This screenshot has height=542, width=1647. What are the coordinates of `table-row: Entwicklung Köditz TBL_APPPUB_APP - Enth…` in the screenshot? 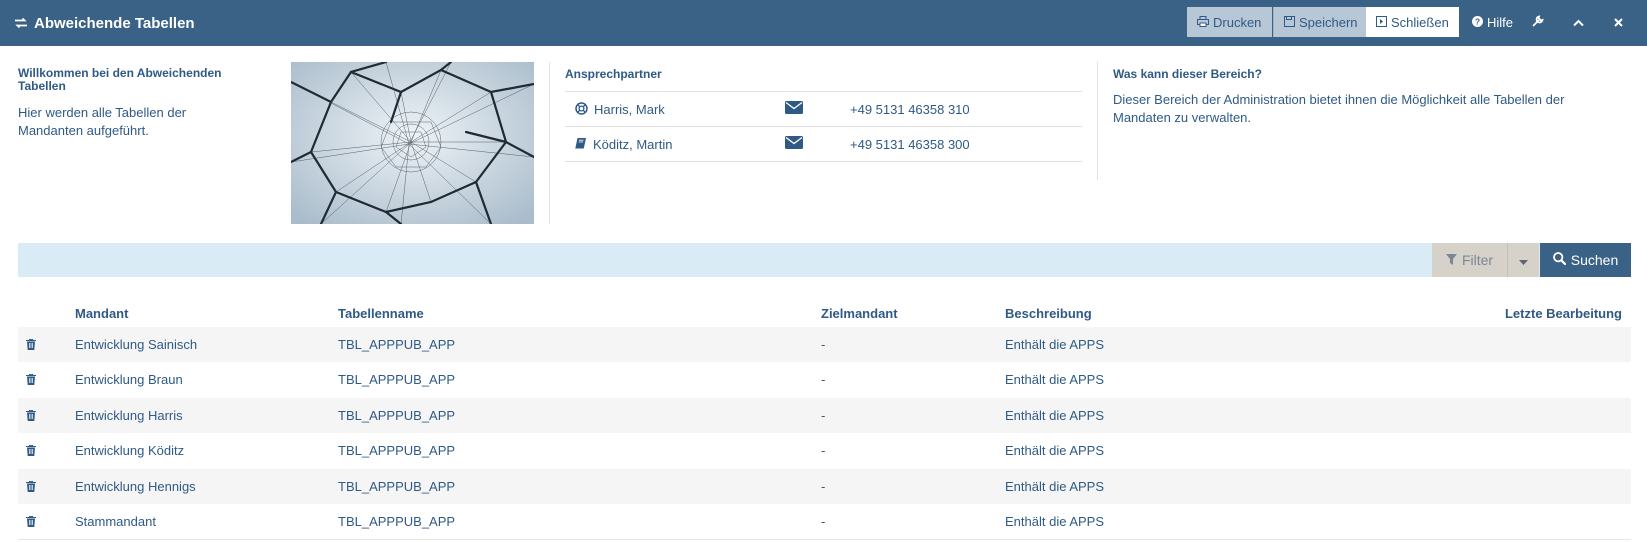 It's located at (824, 450).